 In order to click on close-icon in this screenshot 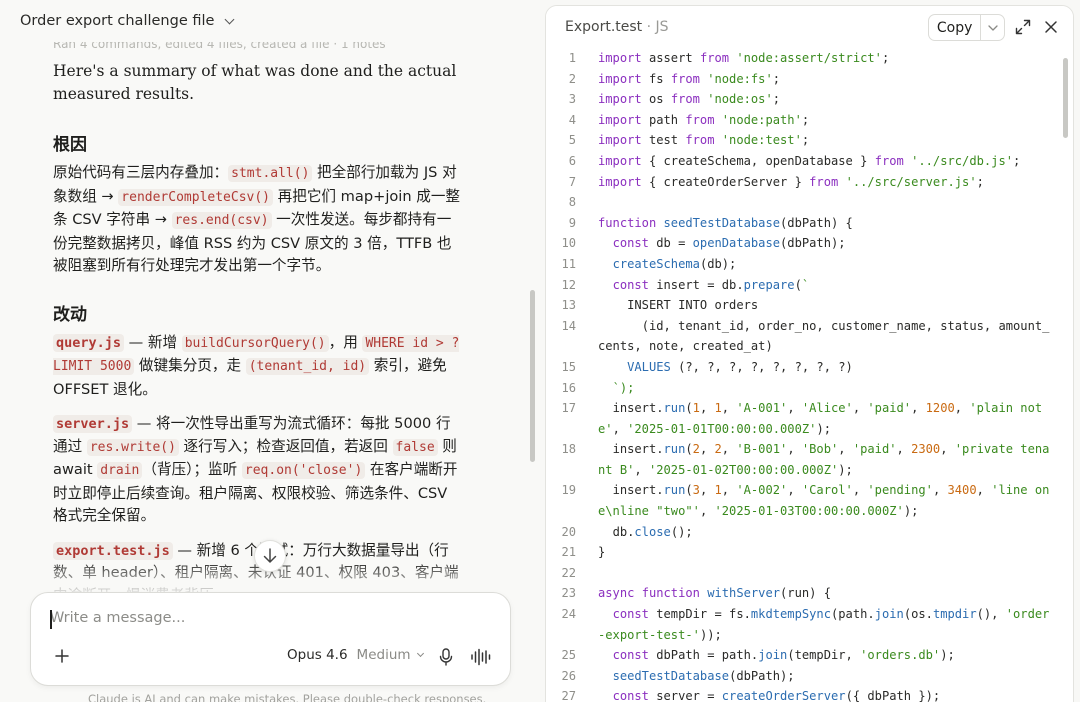, I will do `click(1051, 27)`.